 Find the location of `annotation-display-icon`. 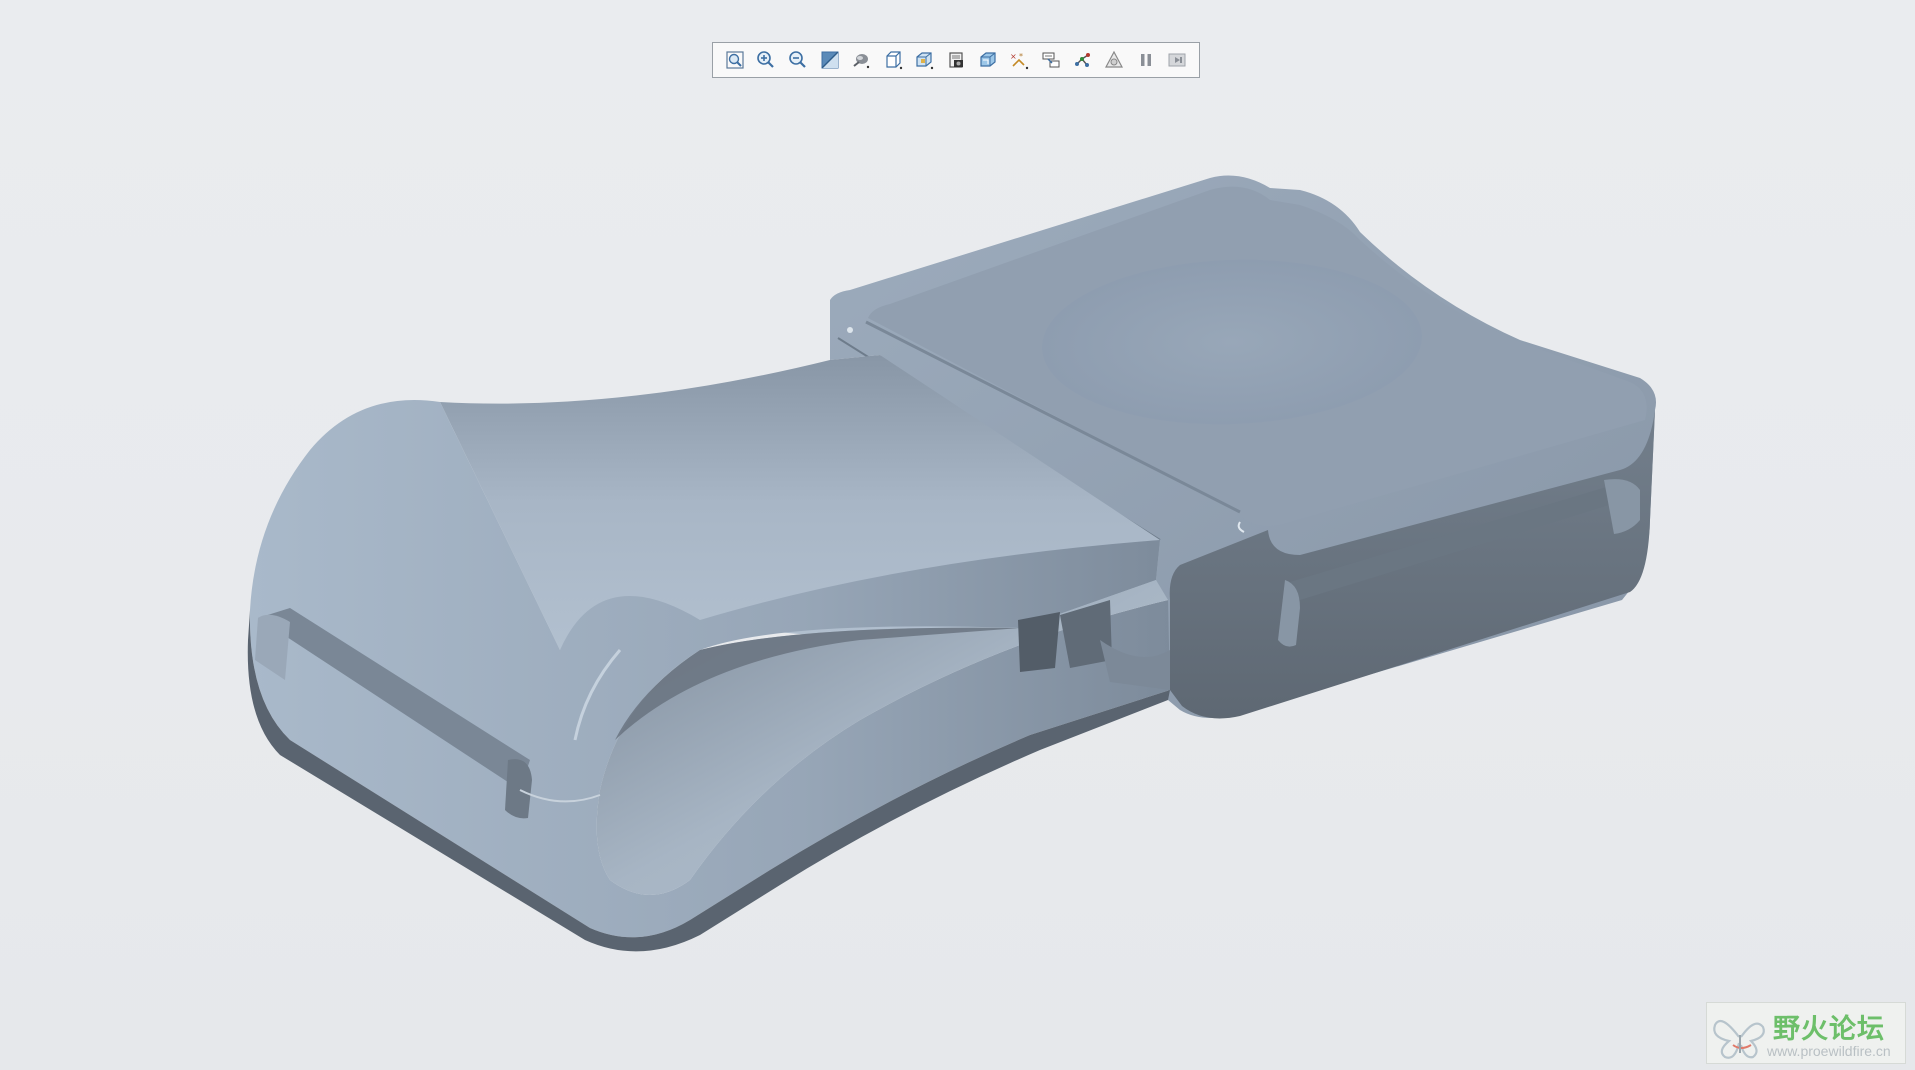

annotation-display-icon is located at coordinates (1051, 60).